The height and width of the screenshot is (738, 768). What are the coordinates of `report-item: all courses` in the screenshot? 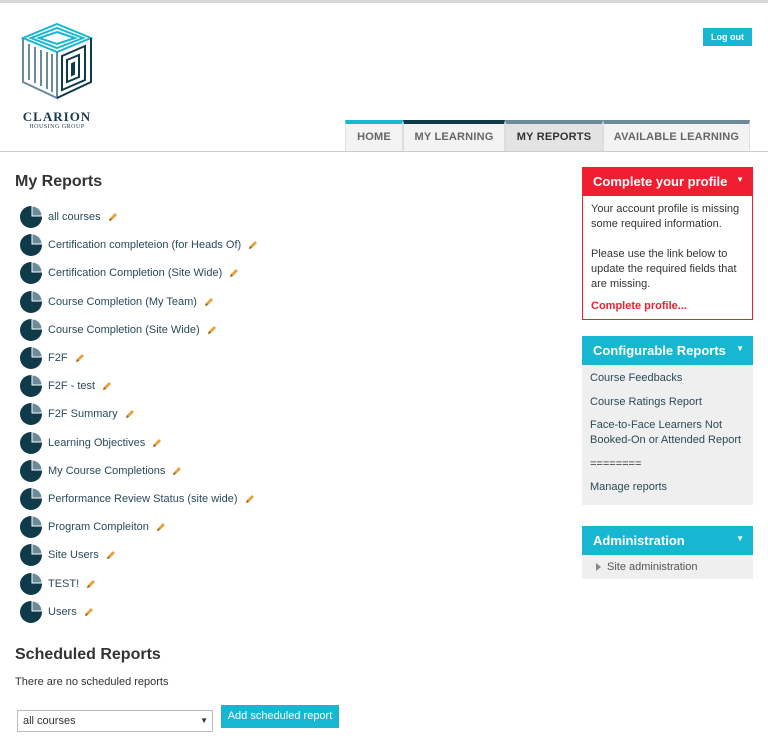 It's located at (138, 217).